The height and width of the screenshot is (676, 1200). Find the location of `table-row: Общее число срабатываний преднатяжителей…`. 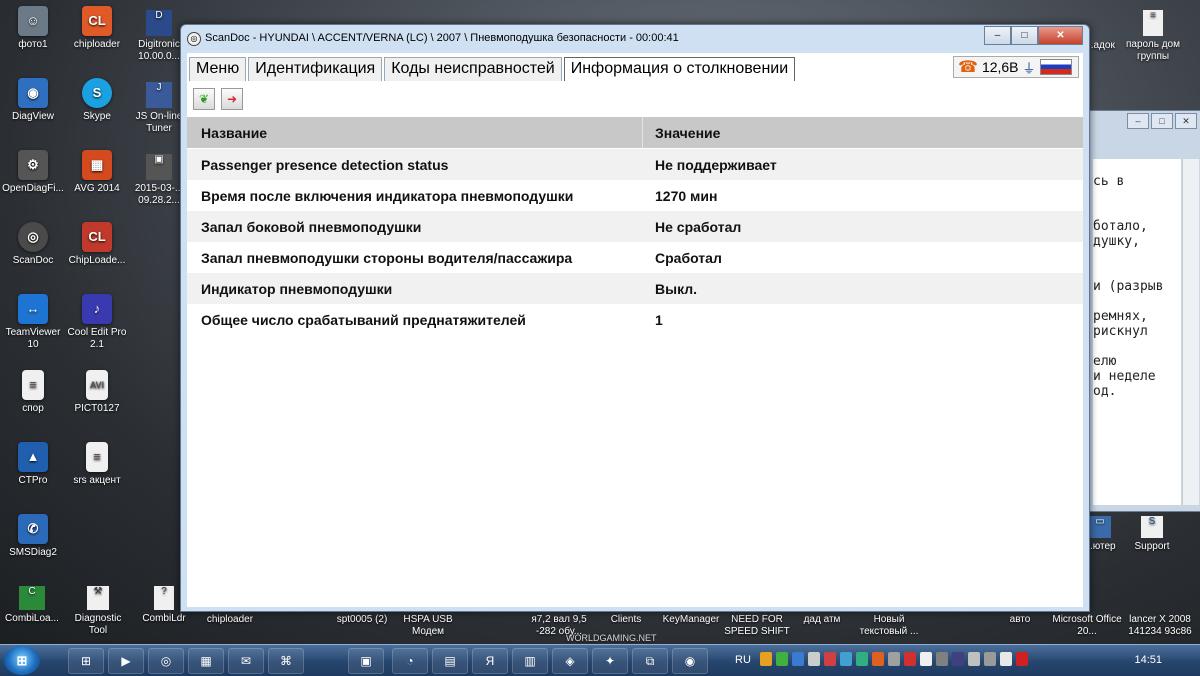

table-row: Общее число срабатываний преднатяжителей… is located at coordinates (635, 319).